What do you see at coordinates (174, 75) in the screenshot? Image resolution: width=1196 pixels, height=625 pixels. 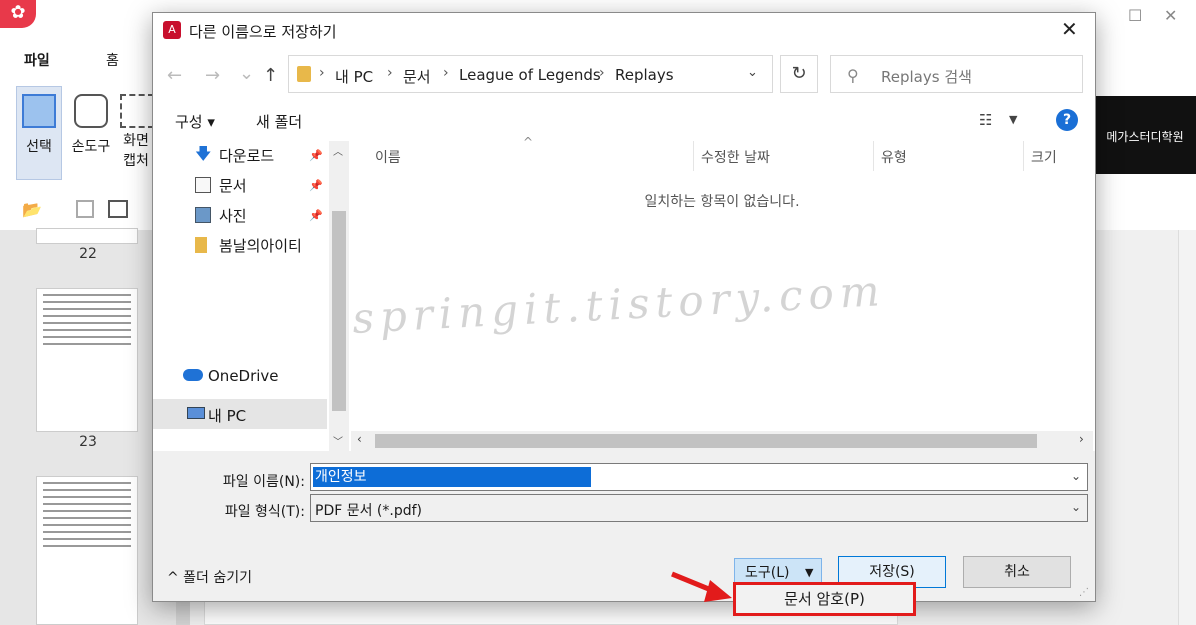 I see `back-arrow-icon: ←` at bounding box center [174, 75].